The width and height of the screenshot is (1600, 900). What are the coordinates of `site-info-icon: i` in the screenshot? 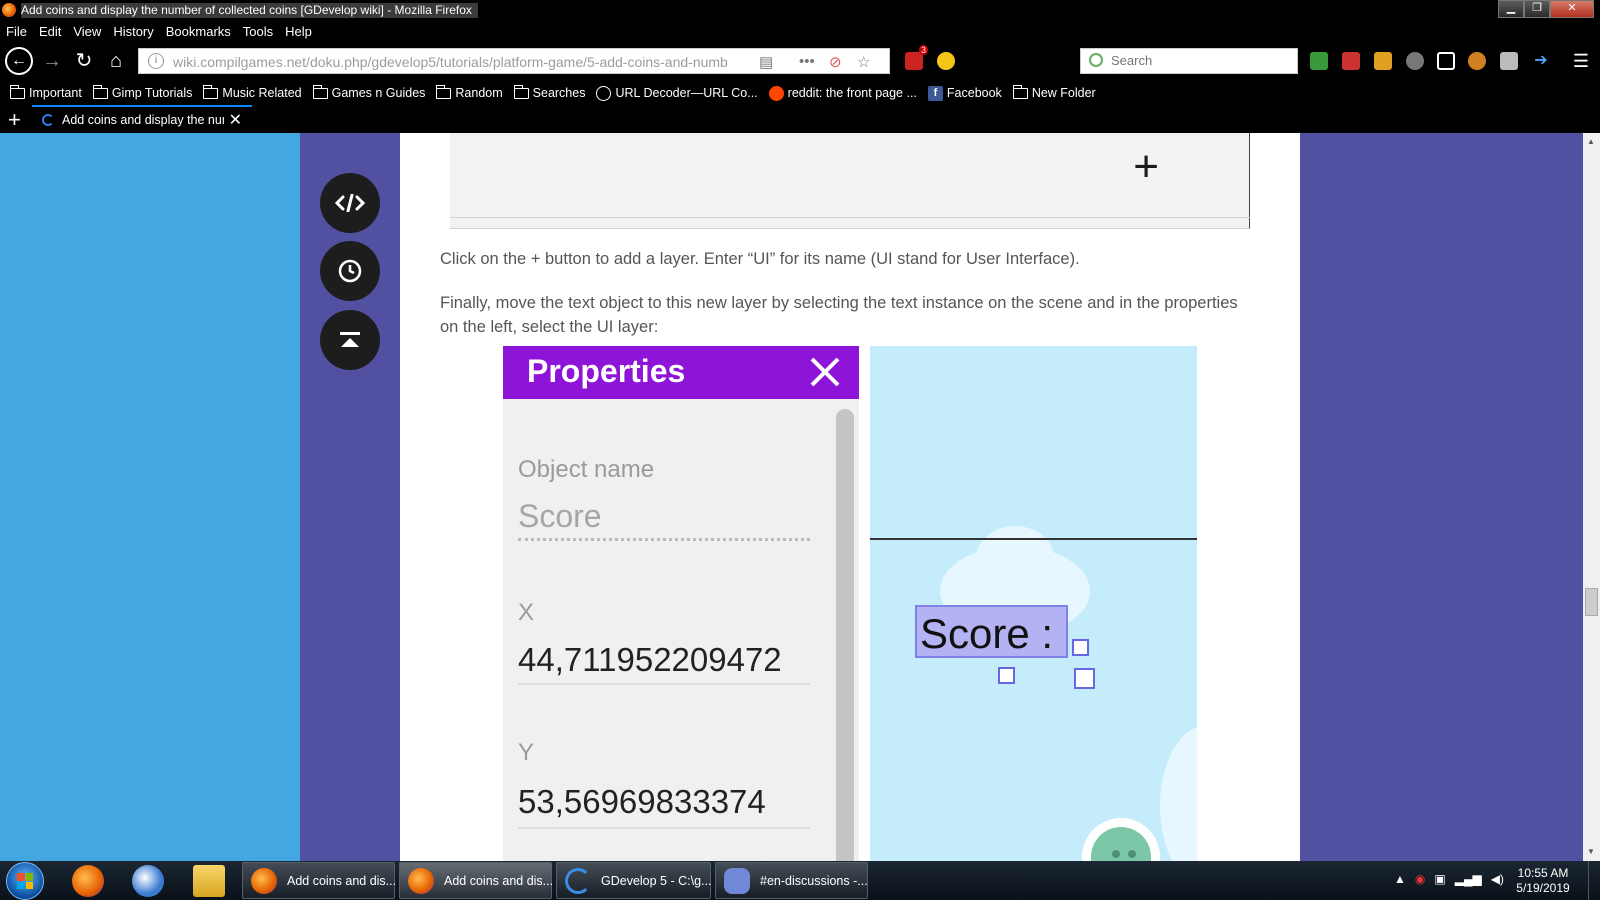 It's located at (156, 61).